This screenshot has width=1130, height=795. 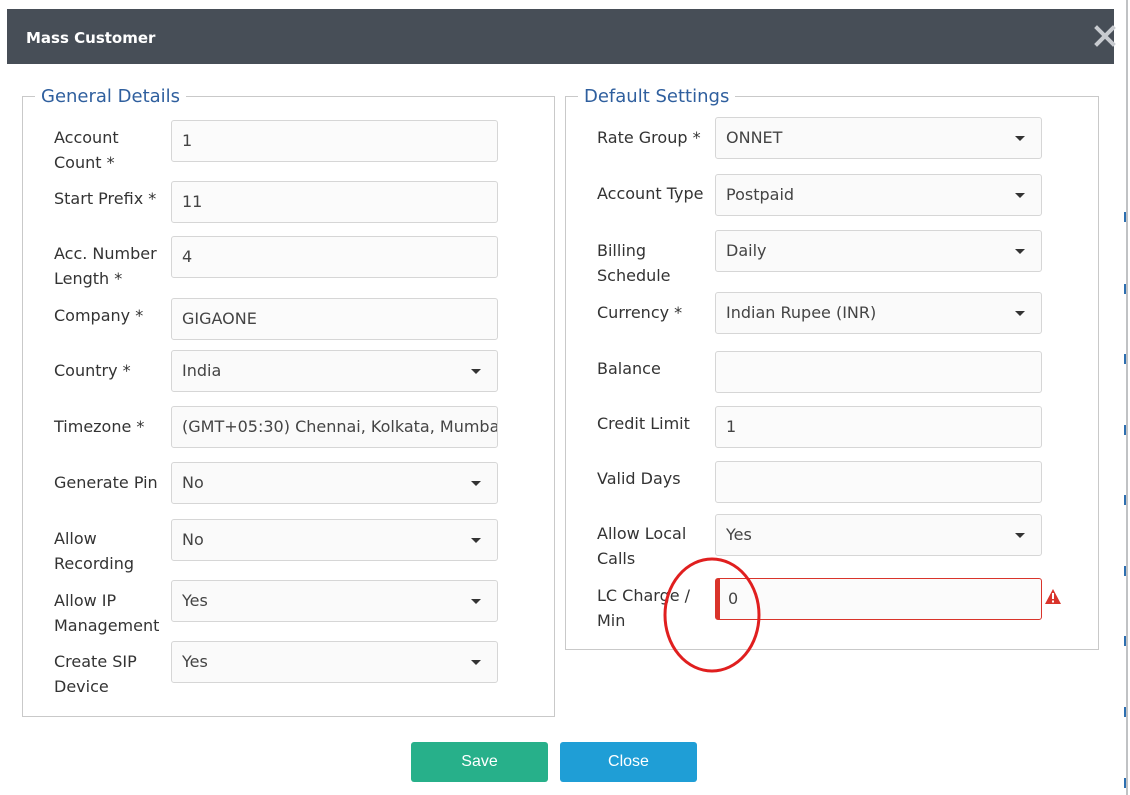 I want to click on timezone-label: Timezone *, so click(x=99, y=426).